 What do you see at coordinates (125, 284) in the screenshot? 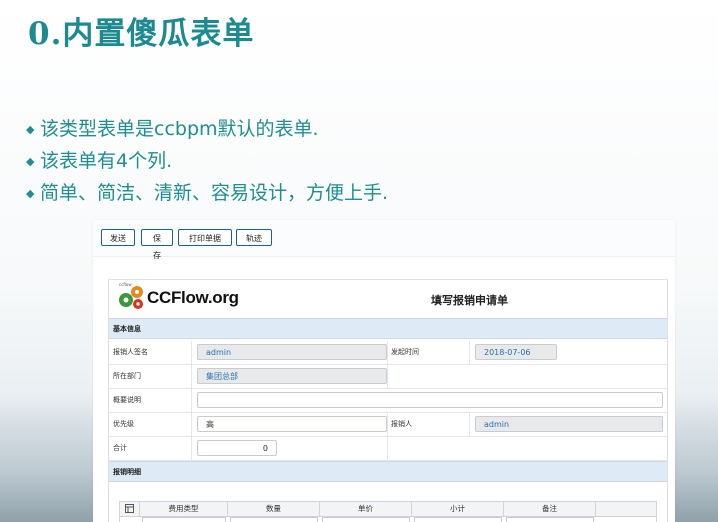
I see `logo-small-text: ccflow` at bounding box center [125, 284].